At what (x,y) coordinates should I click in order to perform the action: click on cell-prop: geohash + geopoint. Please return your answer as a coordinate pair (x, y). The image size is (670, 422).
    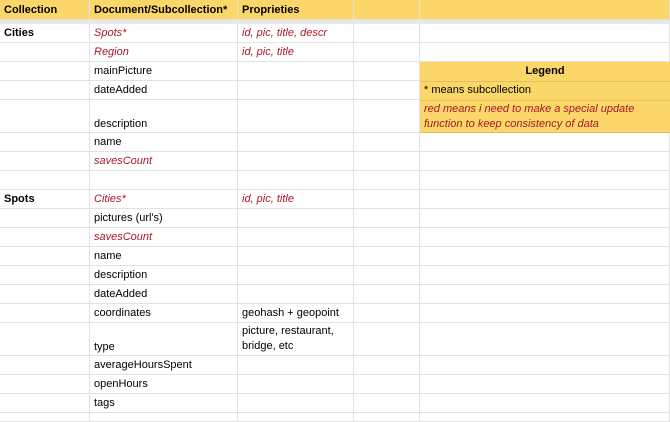
    Looking at the image, I should click on (296, 313).